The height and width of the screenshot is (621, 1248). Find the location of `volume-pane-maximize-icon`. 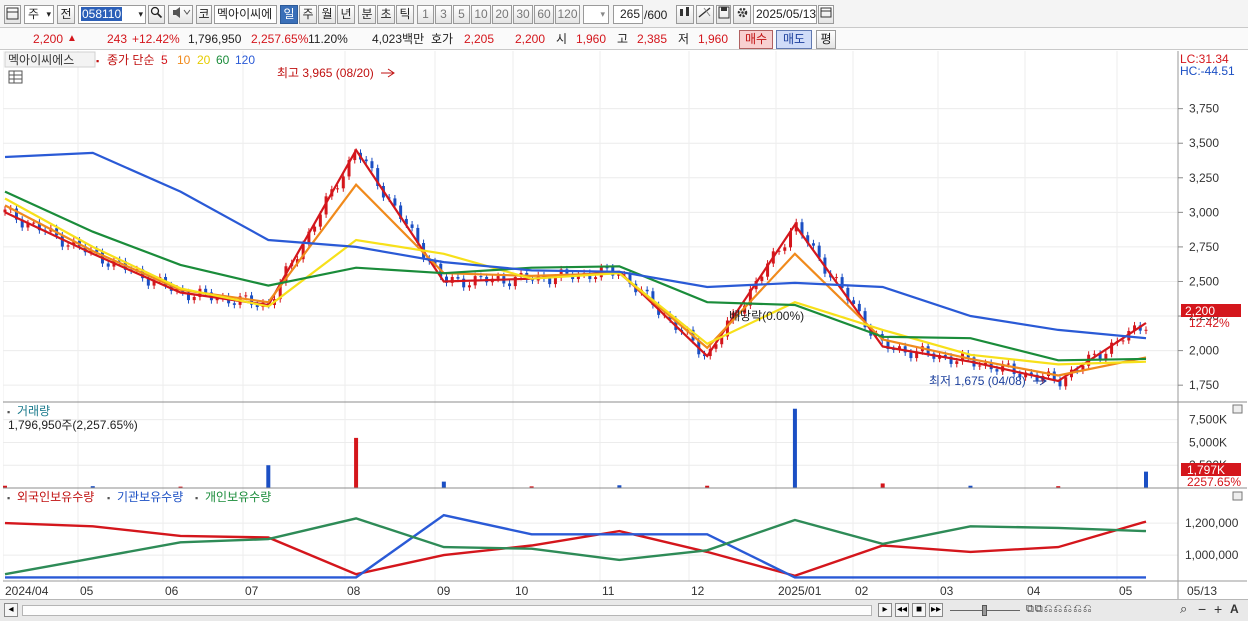

volume-pane-maximize-icon is located at coordinates (1237, 409).